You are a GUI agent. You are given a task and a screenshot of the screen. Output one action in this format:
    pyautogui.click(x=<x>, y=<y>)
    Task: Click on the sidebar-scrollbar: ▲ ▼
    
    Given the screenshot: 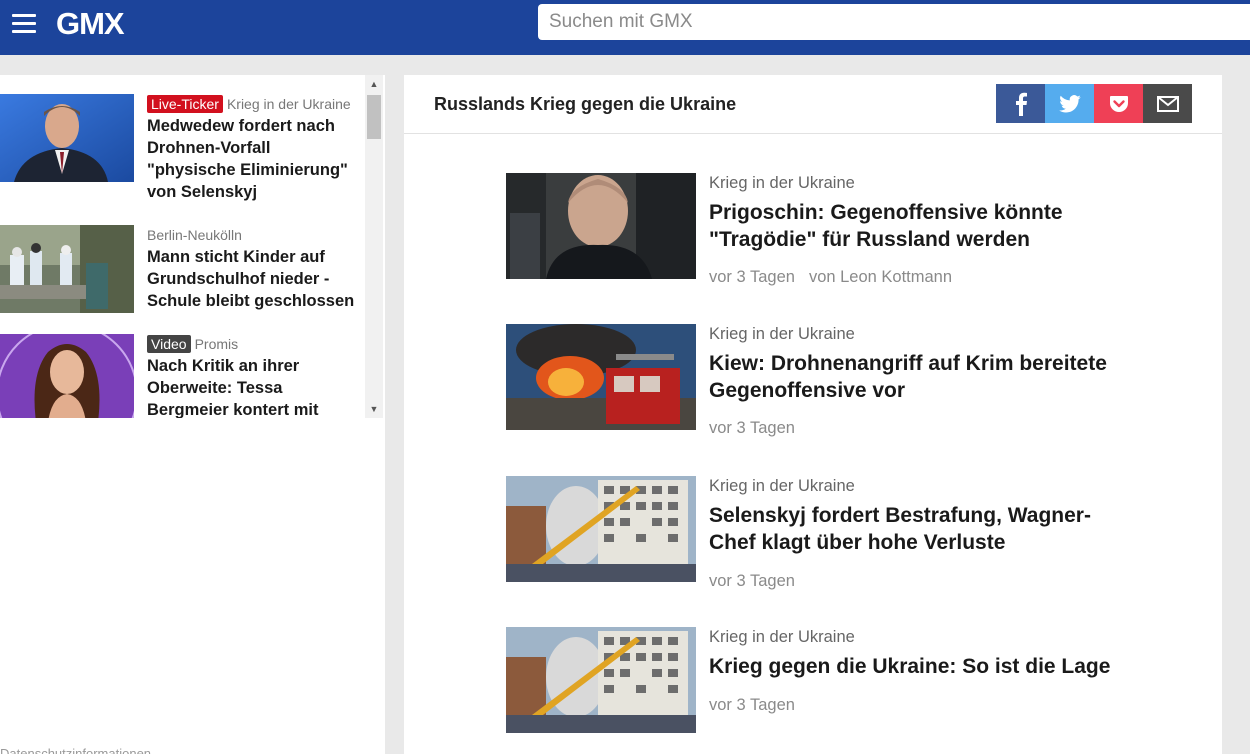 What is the action you would take?
    pyautogui.click(x=374, y=246)
    